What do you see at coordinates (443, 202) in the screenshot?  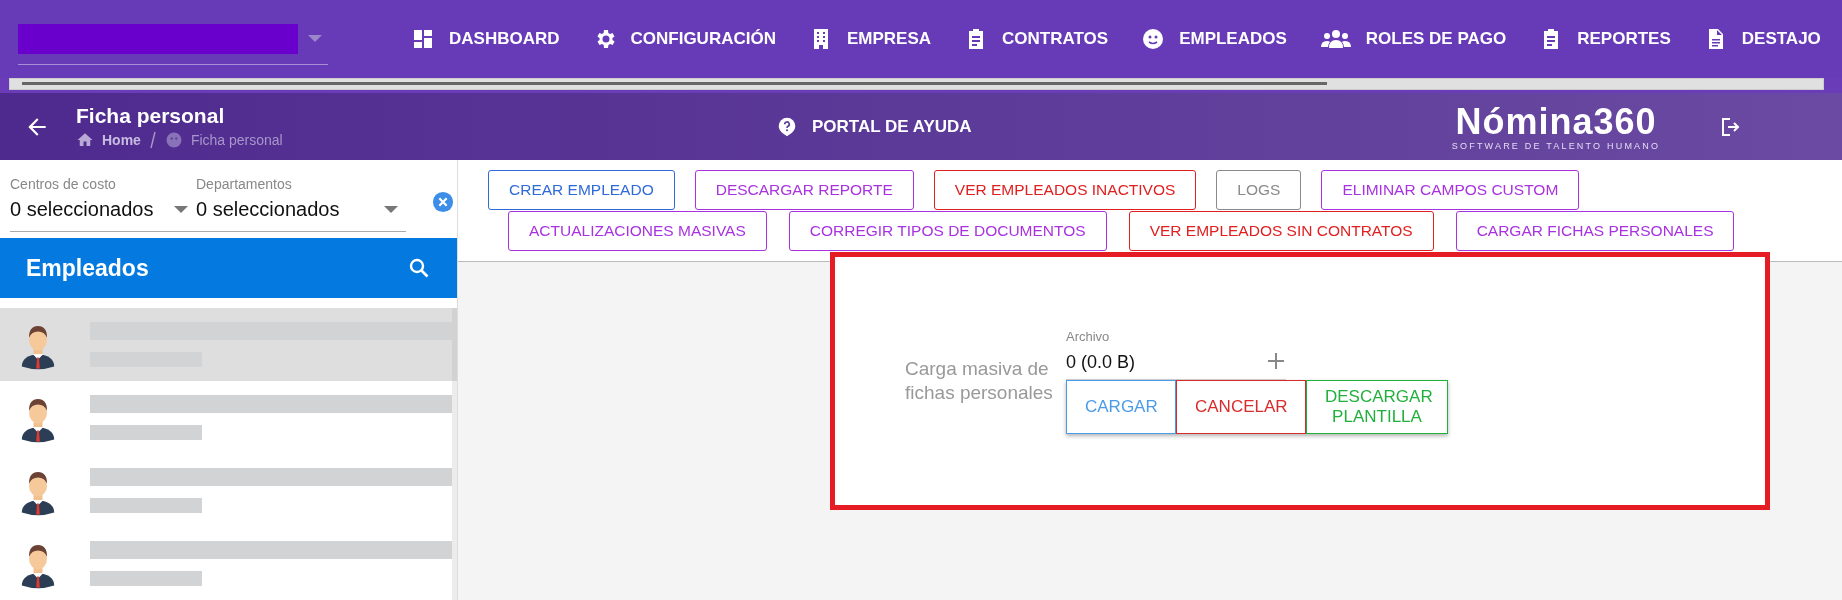 I see `clear-icon` at bounding box center [443, 202].